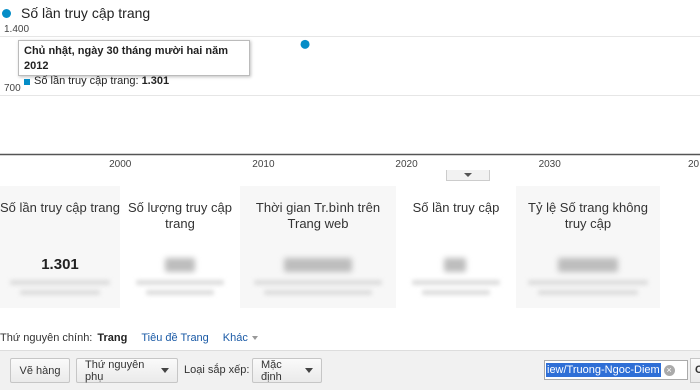 The width and height of the screenshot is (700, 390). What do you see at coordinates (669, 370) in the screenshot?
I see `clear-icon: ×` at bounding box center [669, 370].